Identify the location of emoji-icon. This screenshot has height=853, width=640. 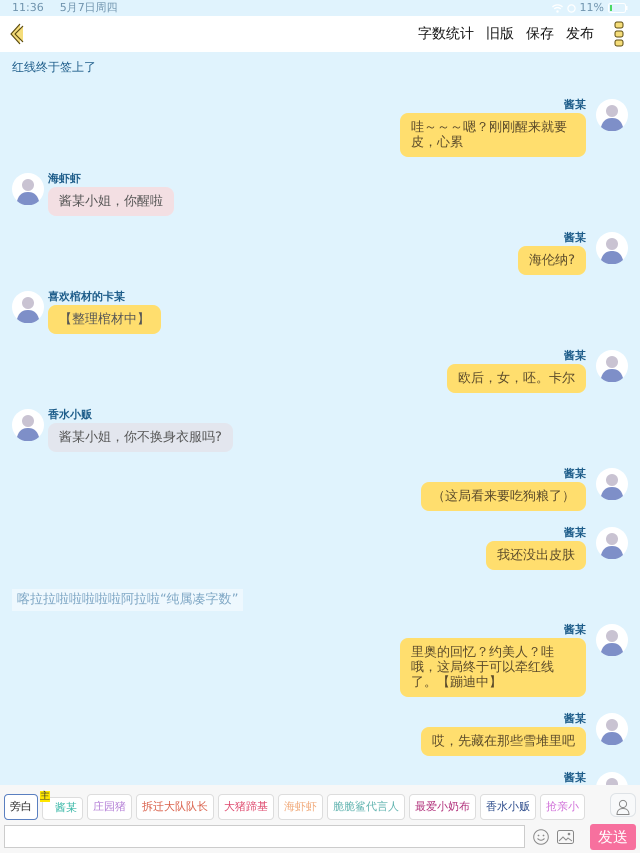
(541, 836).